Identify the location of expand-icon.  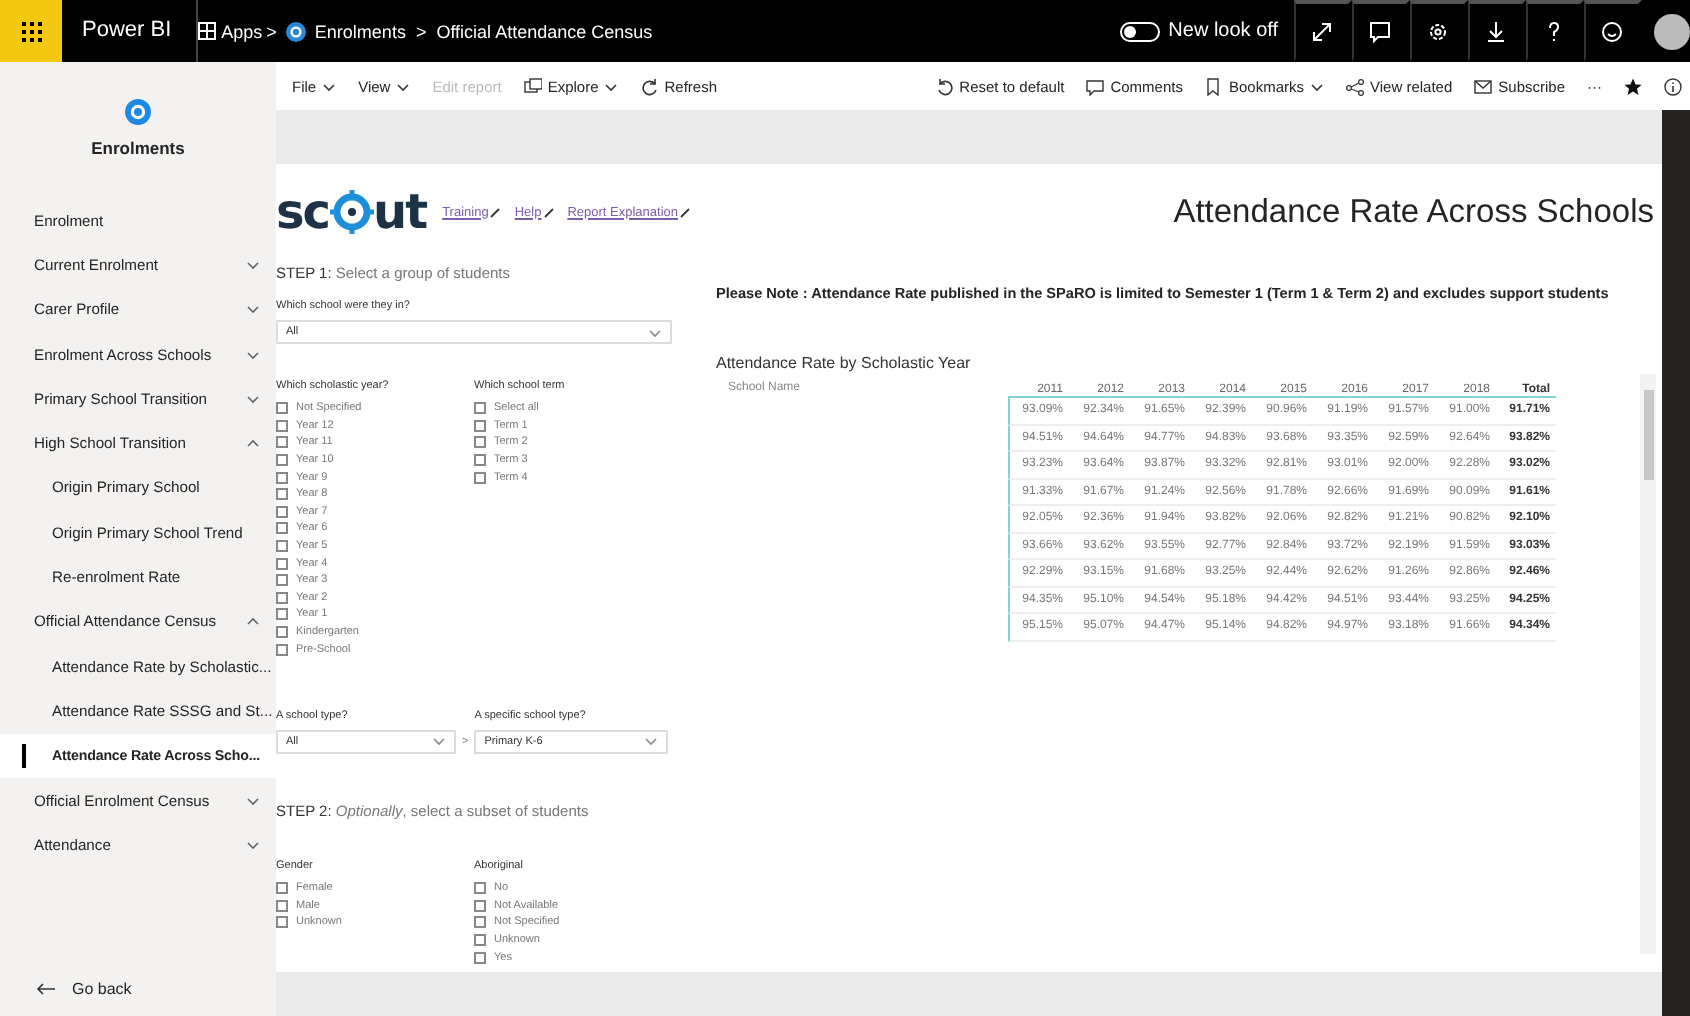
(1322, 31).